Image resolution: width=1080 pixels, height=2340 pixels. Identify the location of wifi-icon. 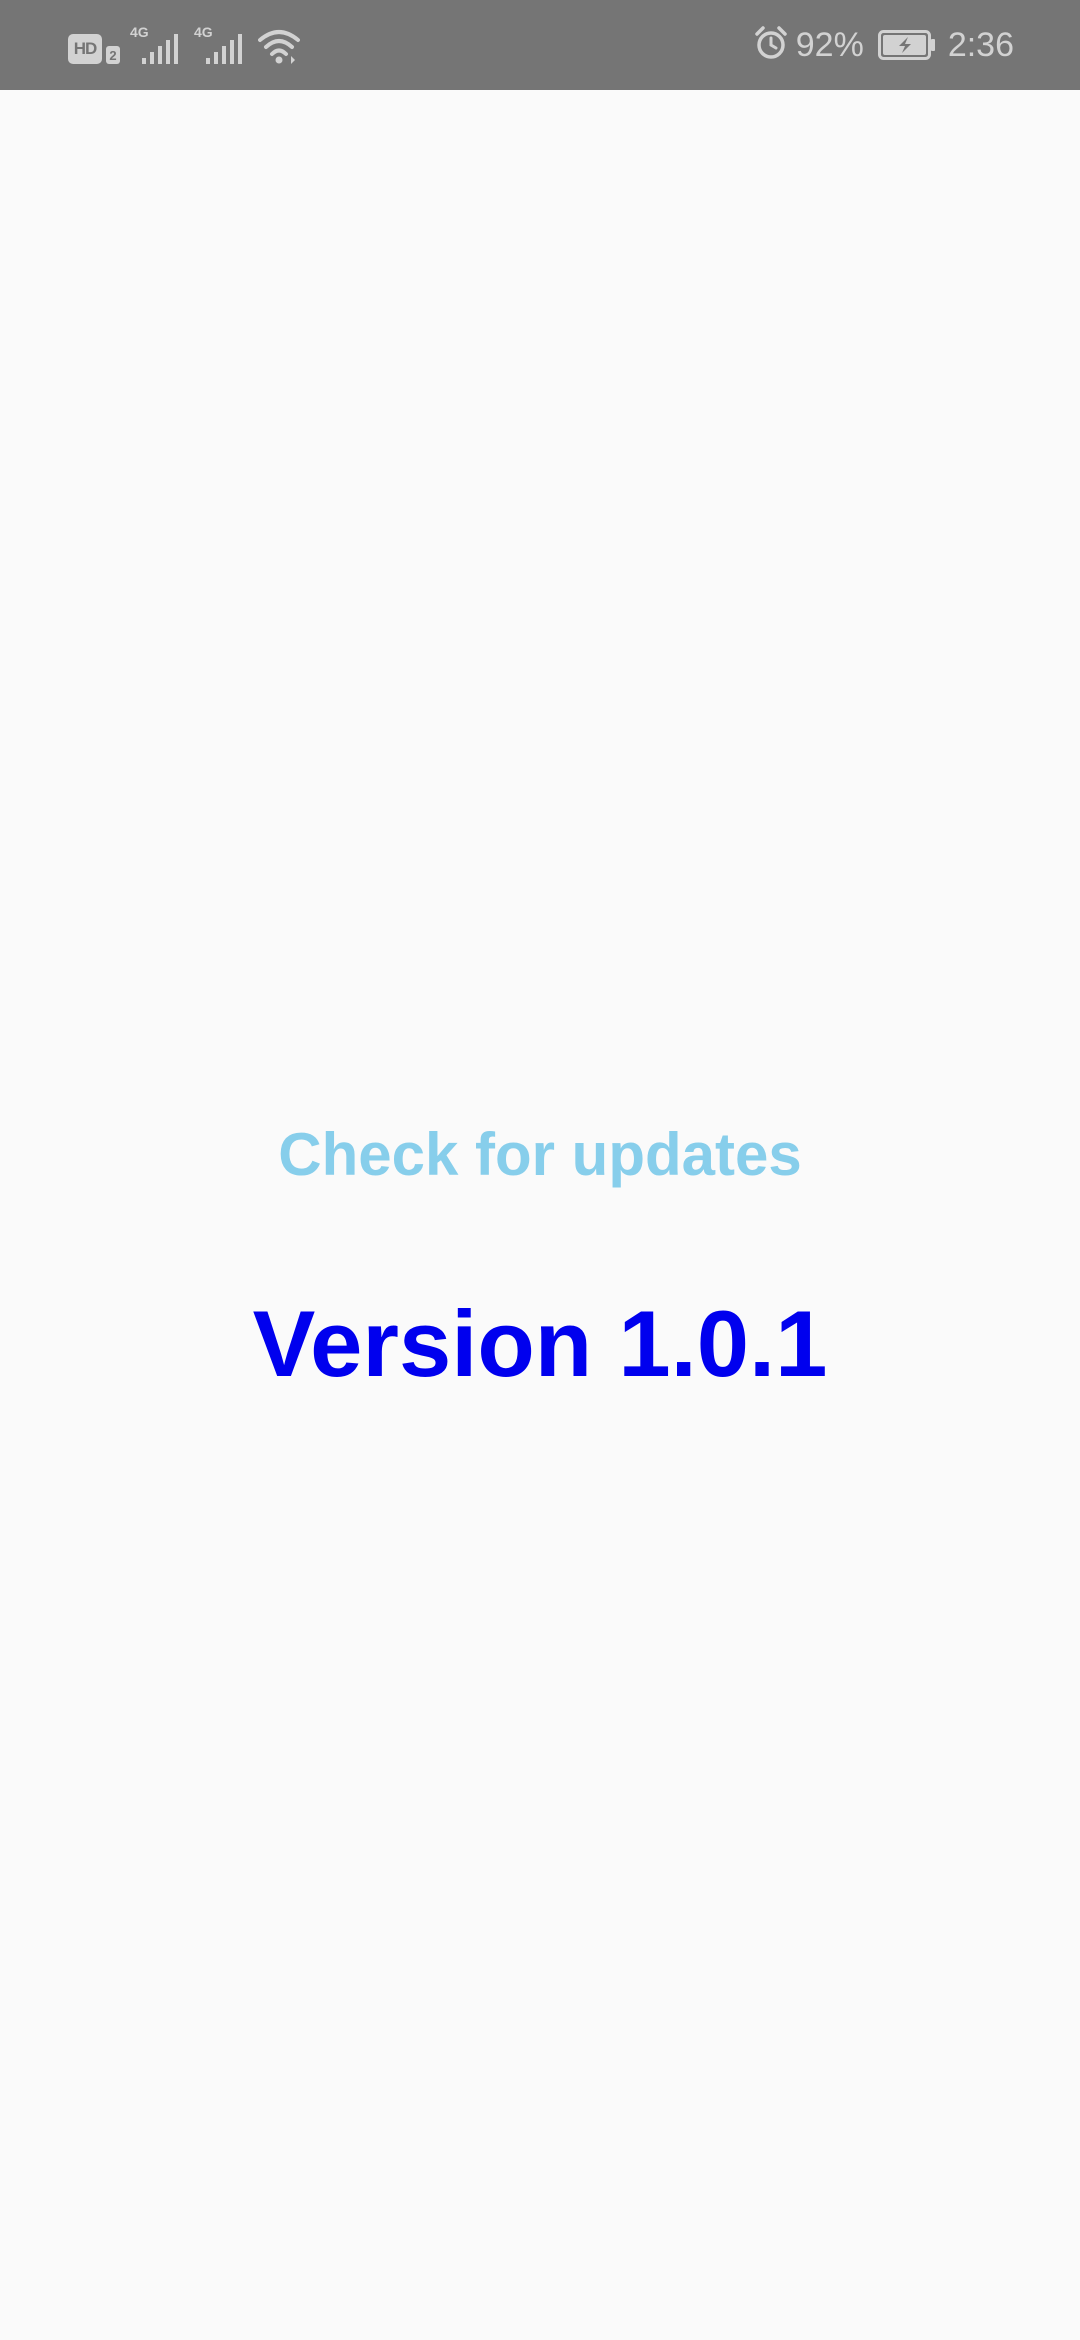
(279, 46).